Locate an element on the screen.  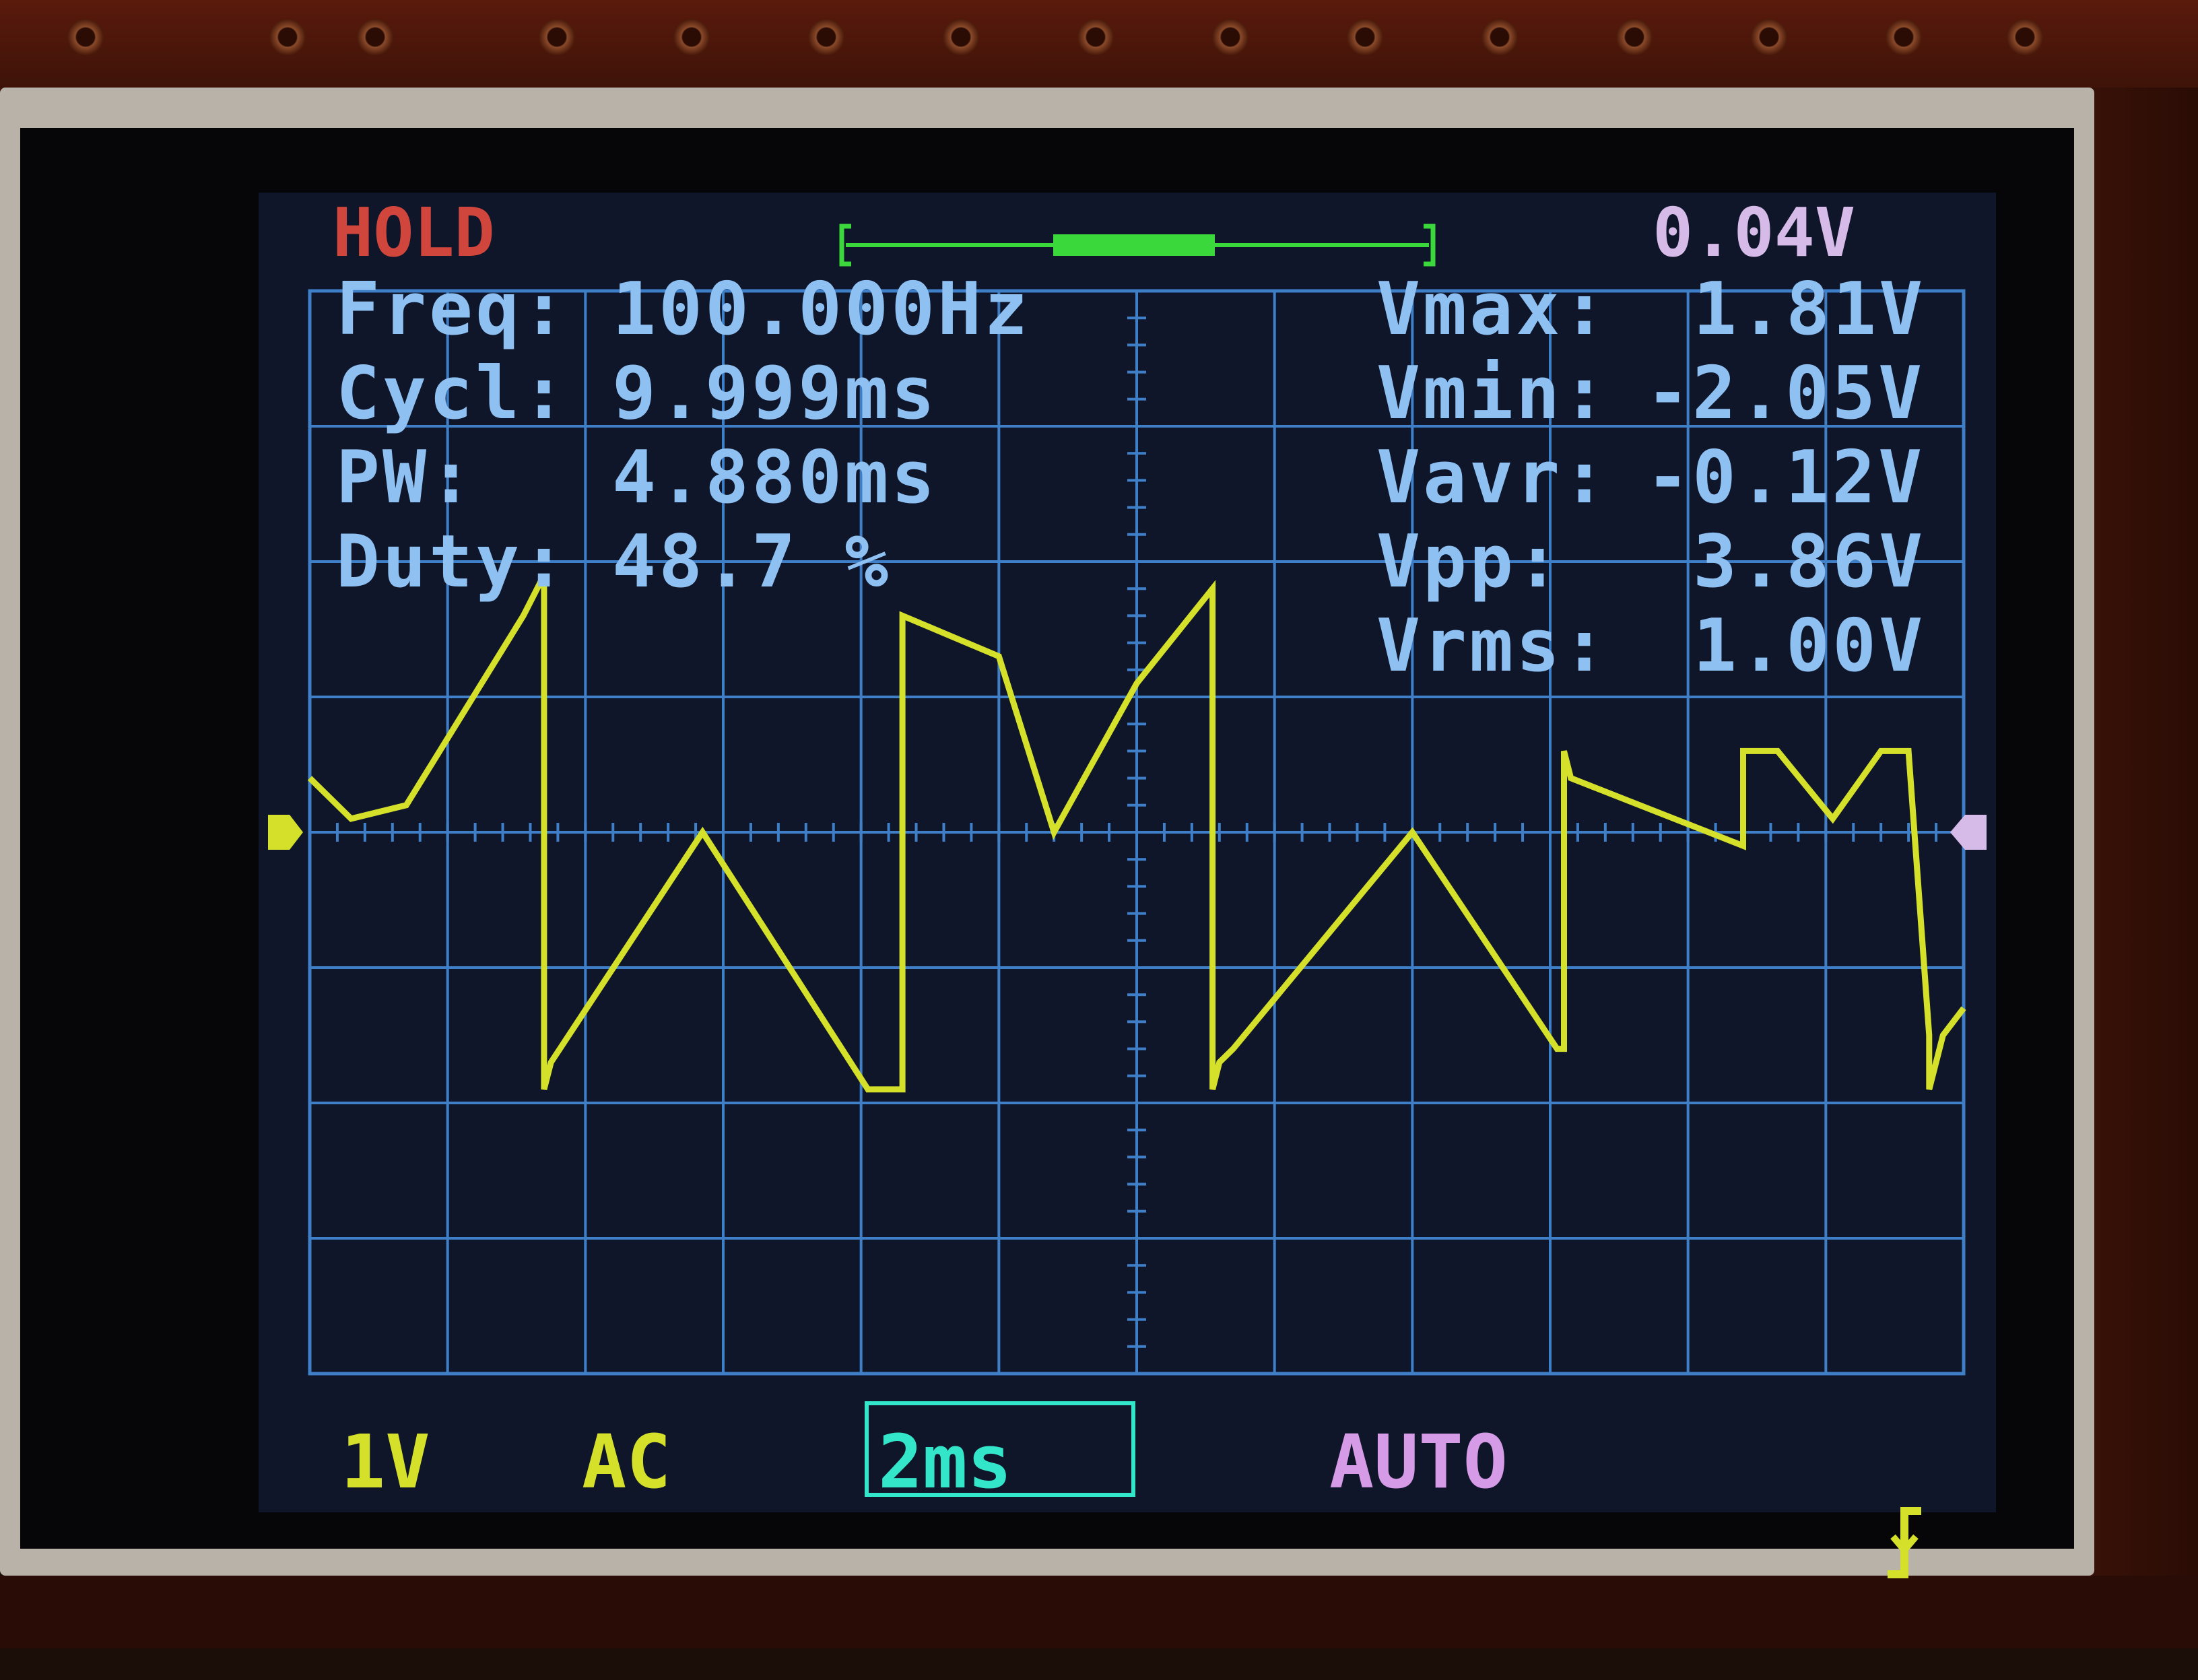
vavr-label: Vavr: is located at coordinates (1493, 478).